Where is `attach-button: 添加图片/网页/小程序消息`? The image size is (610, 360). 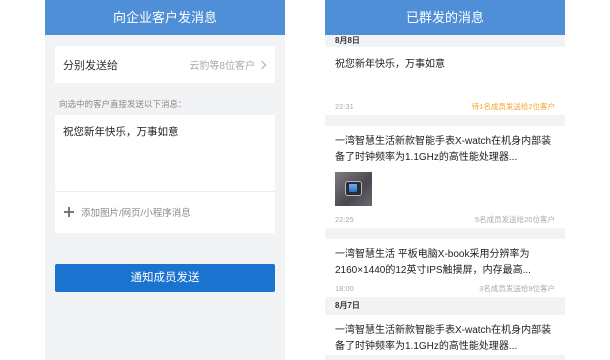 attach-button: 添加图片/网页/小程序消息 is located at coordinates (165, 212).